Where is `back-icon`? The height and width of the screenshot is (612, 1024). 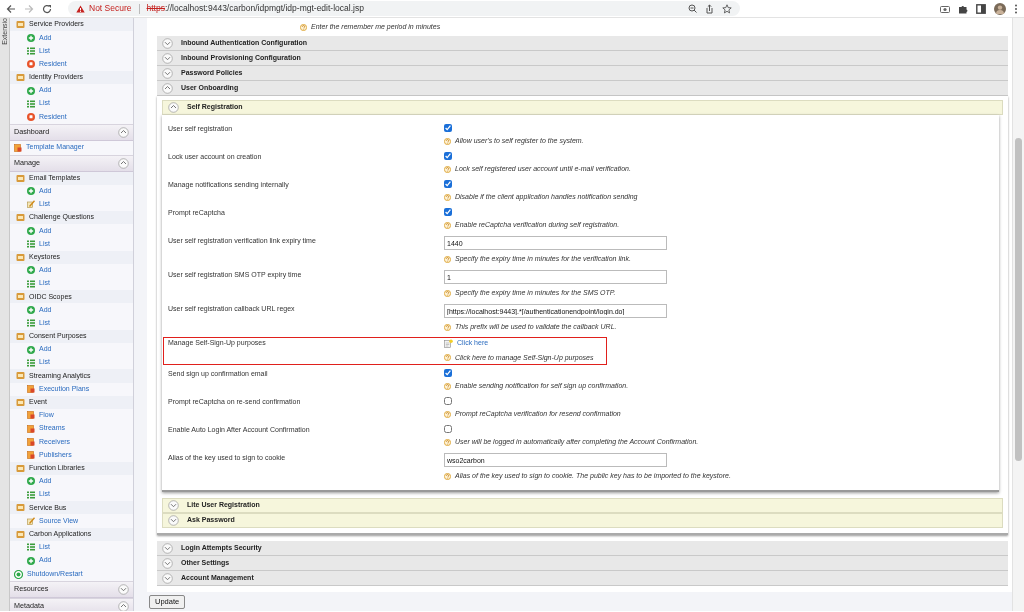
back-icon is located at coordinates (11, 8).